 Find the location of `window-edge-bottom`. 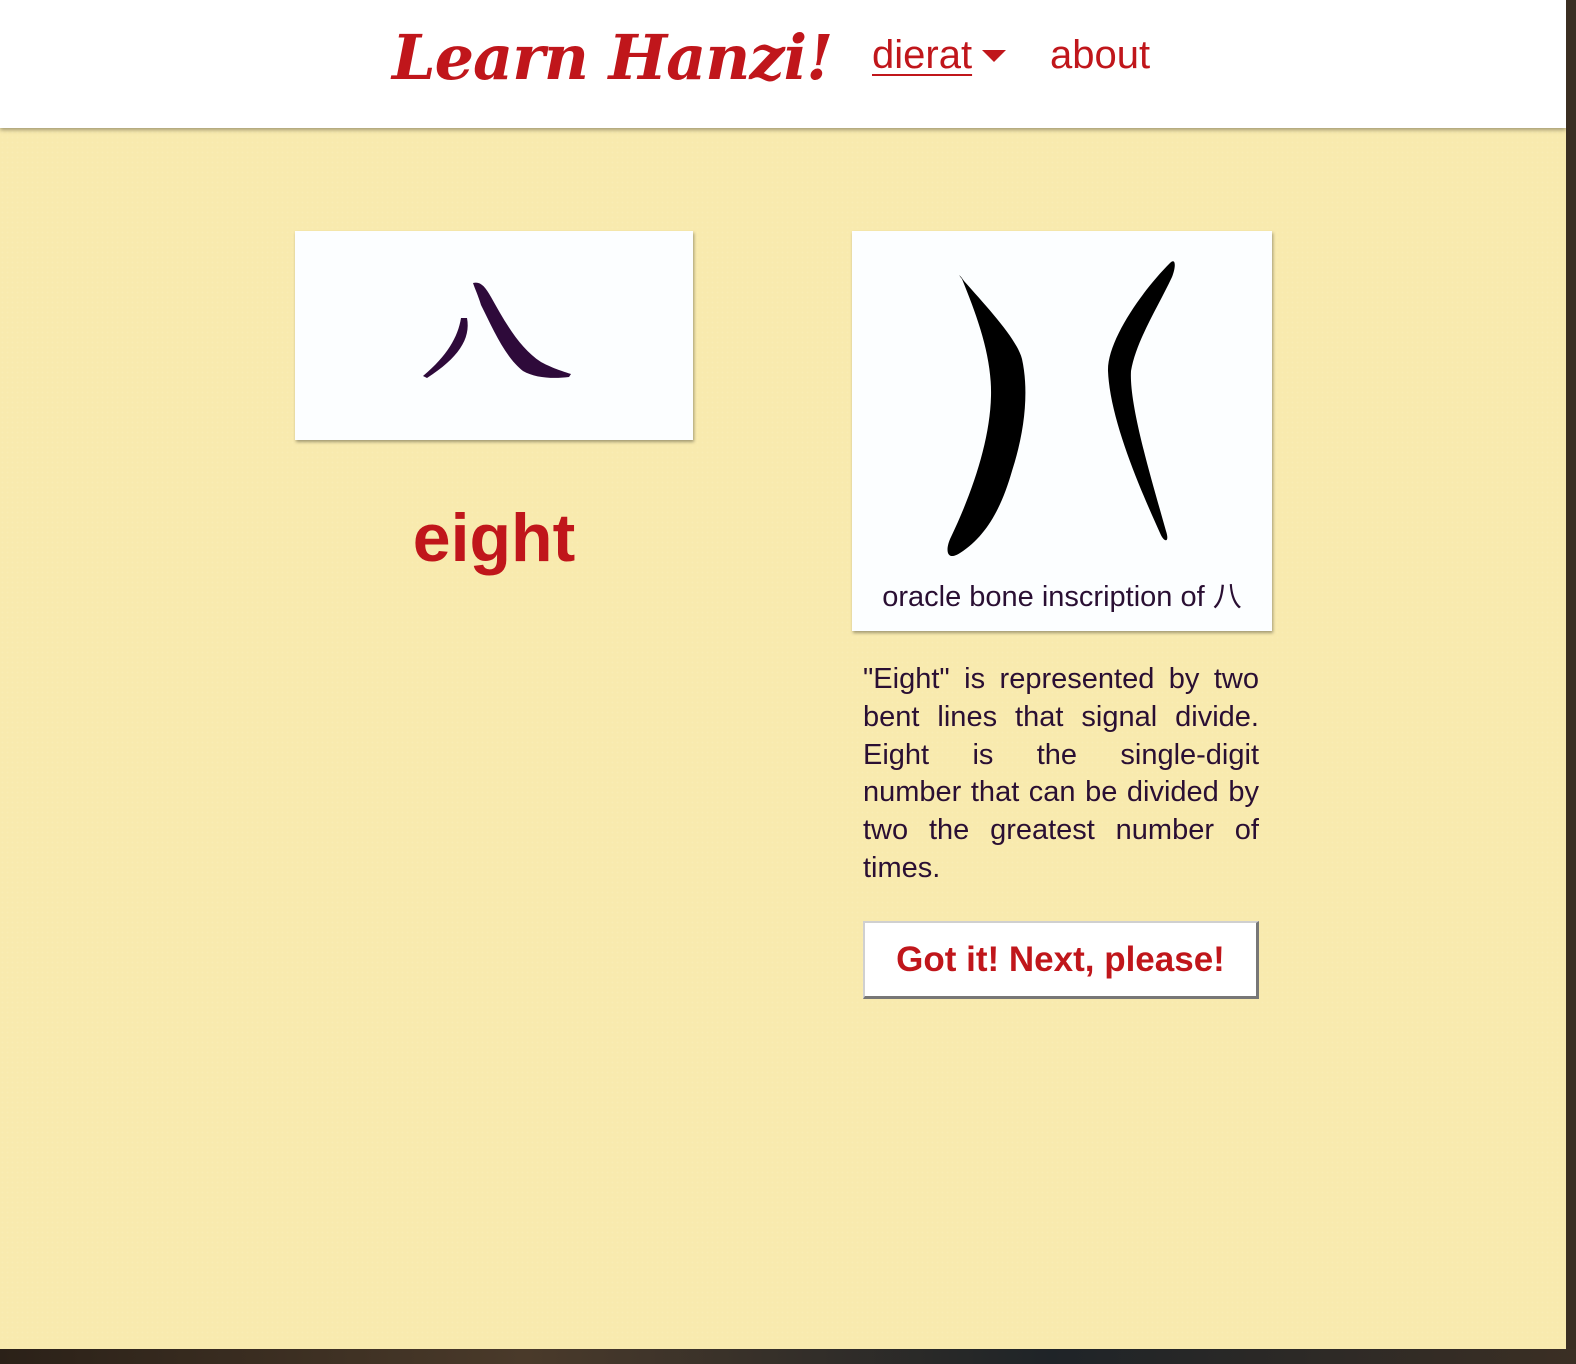

window-edge-bottom is located at coordinates (788, 1356).